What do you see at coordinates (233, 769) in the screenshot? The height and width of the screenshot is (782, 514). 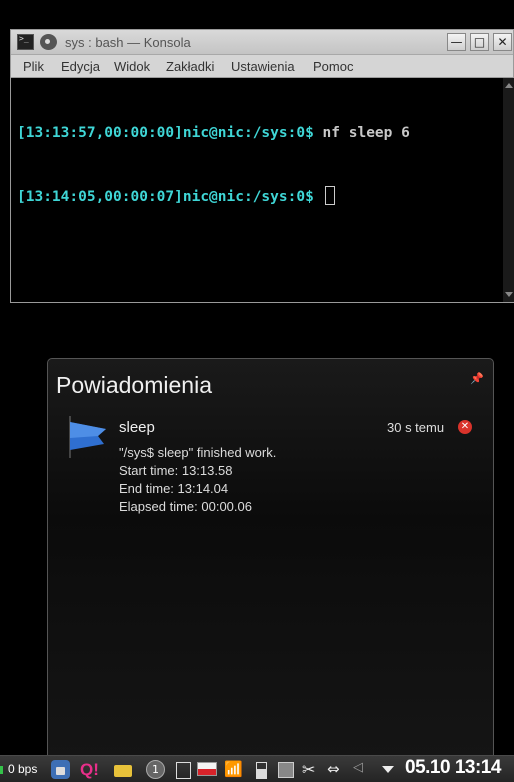 I see `wifi-icon: 📶` at bounding box center [233, 769].